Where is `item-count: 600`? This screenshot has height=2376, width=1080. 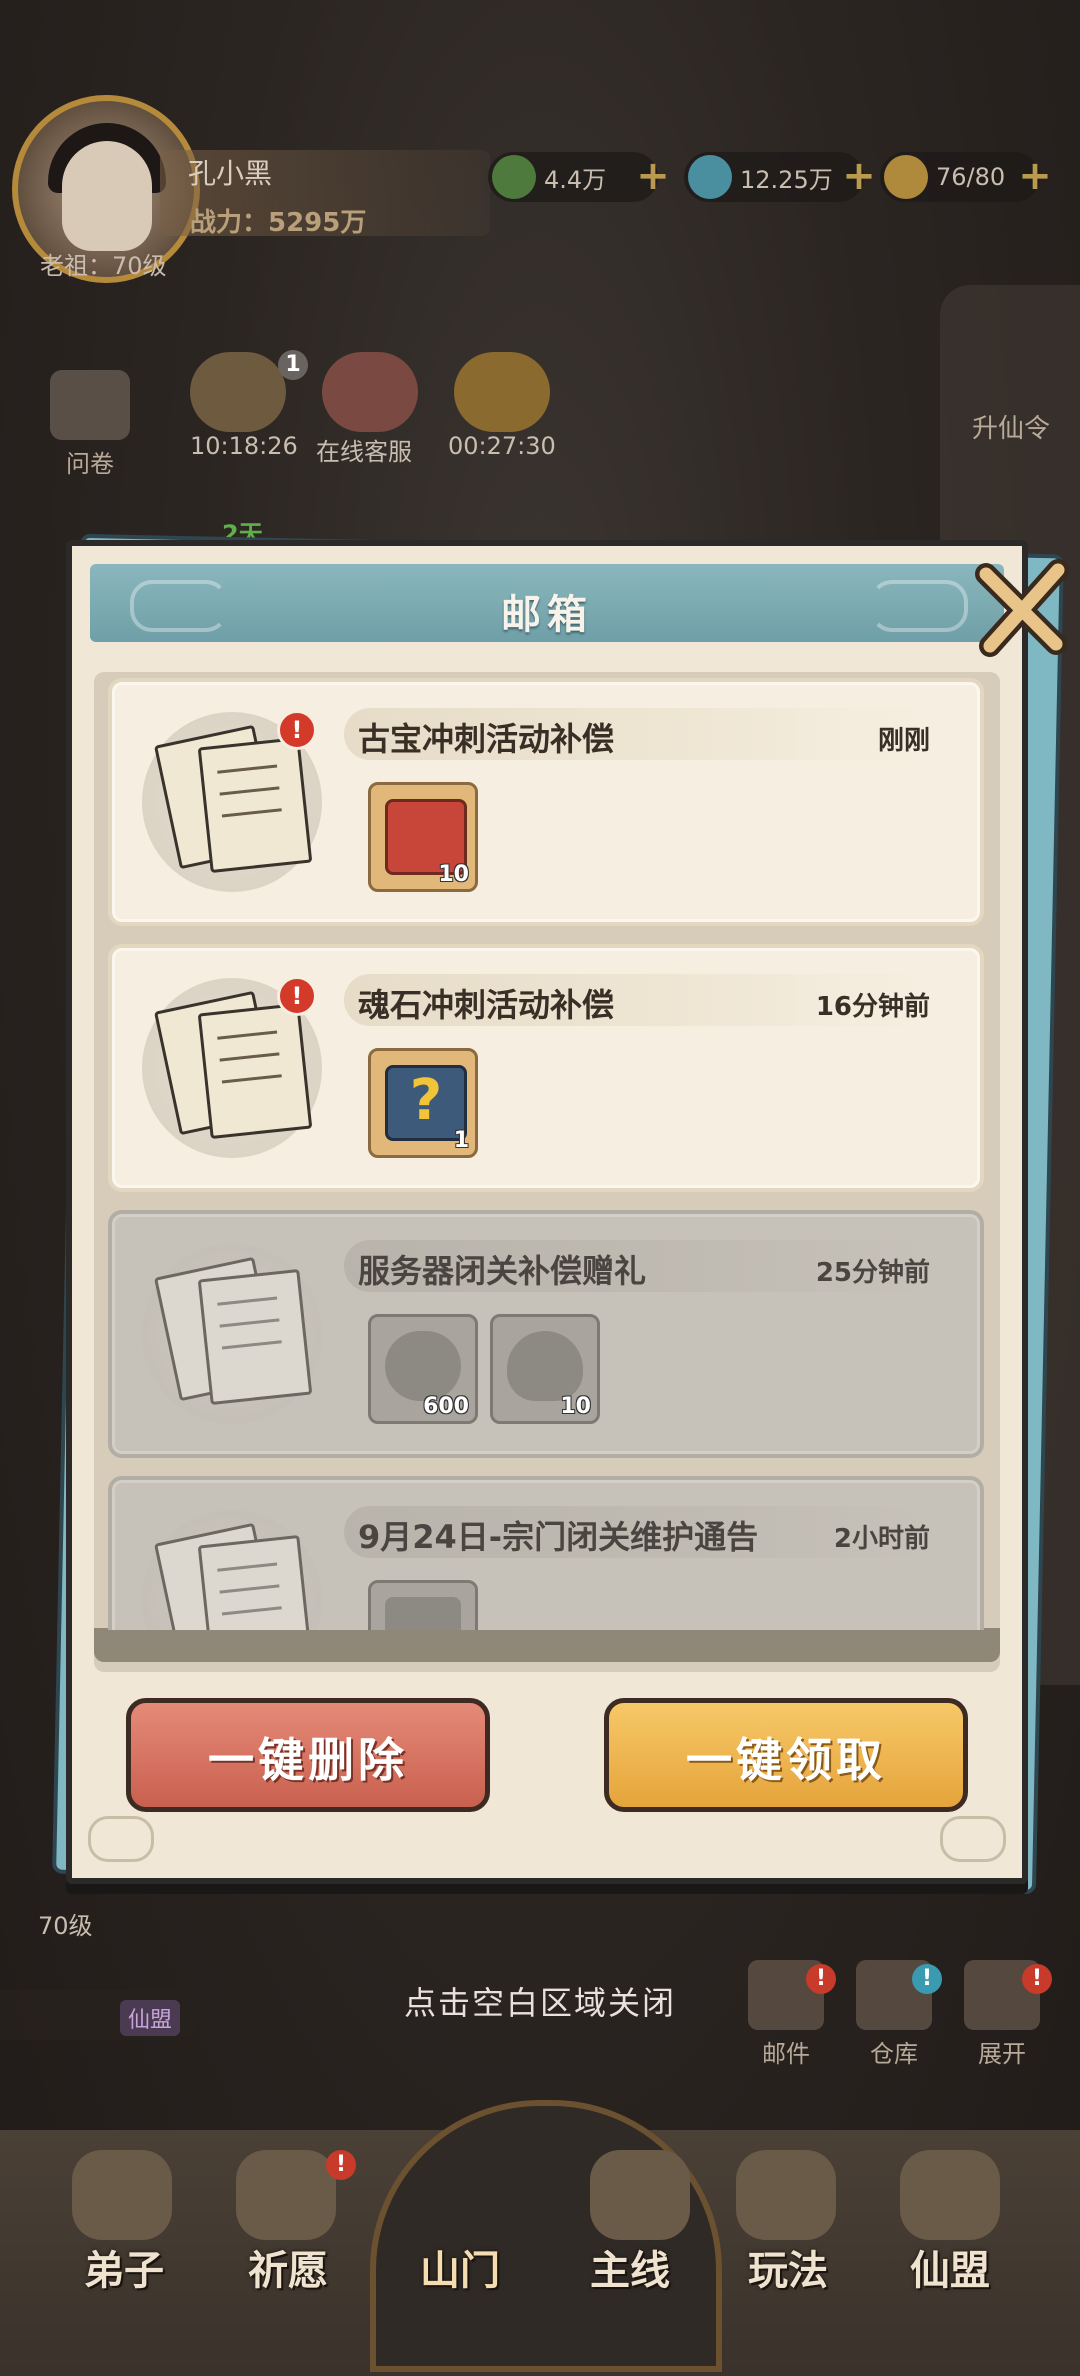 item-count: 600 is located at coordinates (446, 1406).